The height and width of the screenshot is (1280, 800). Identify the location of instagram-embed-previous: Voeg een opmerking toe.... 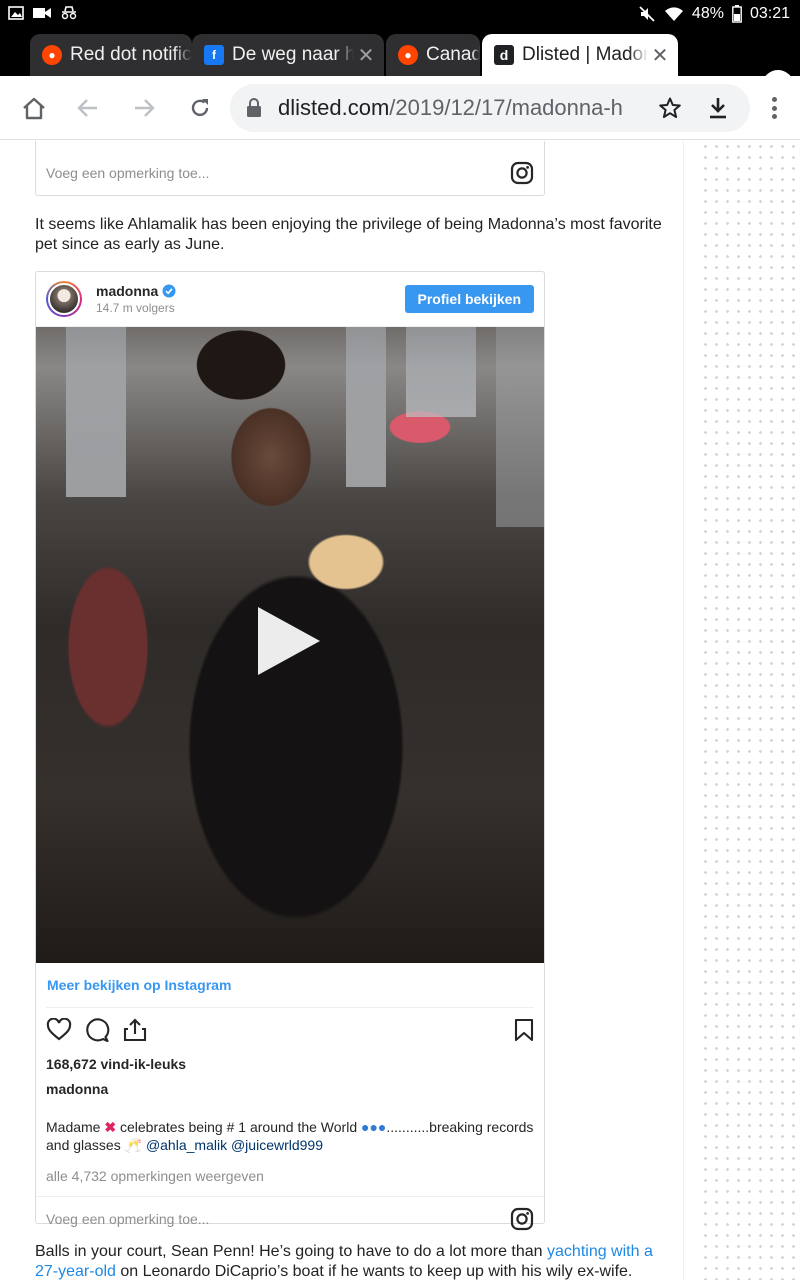
(290, 168).